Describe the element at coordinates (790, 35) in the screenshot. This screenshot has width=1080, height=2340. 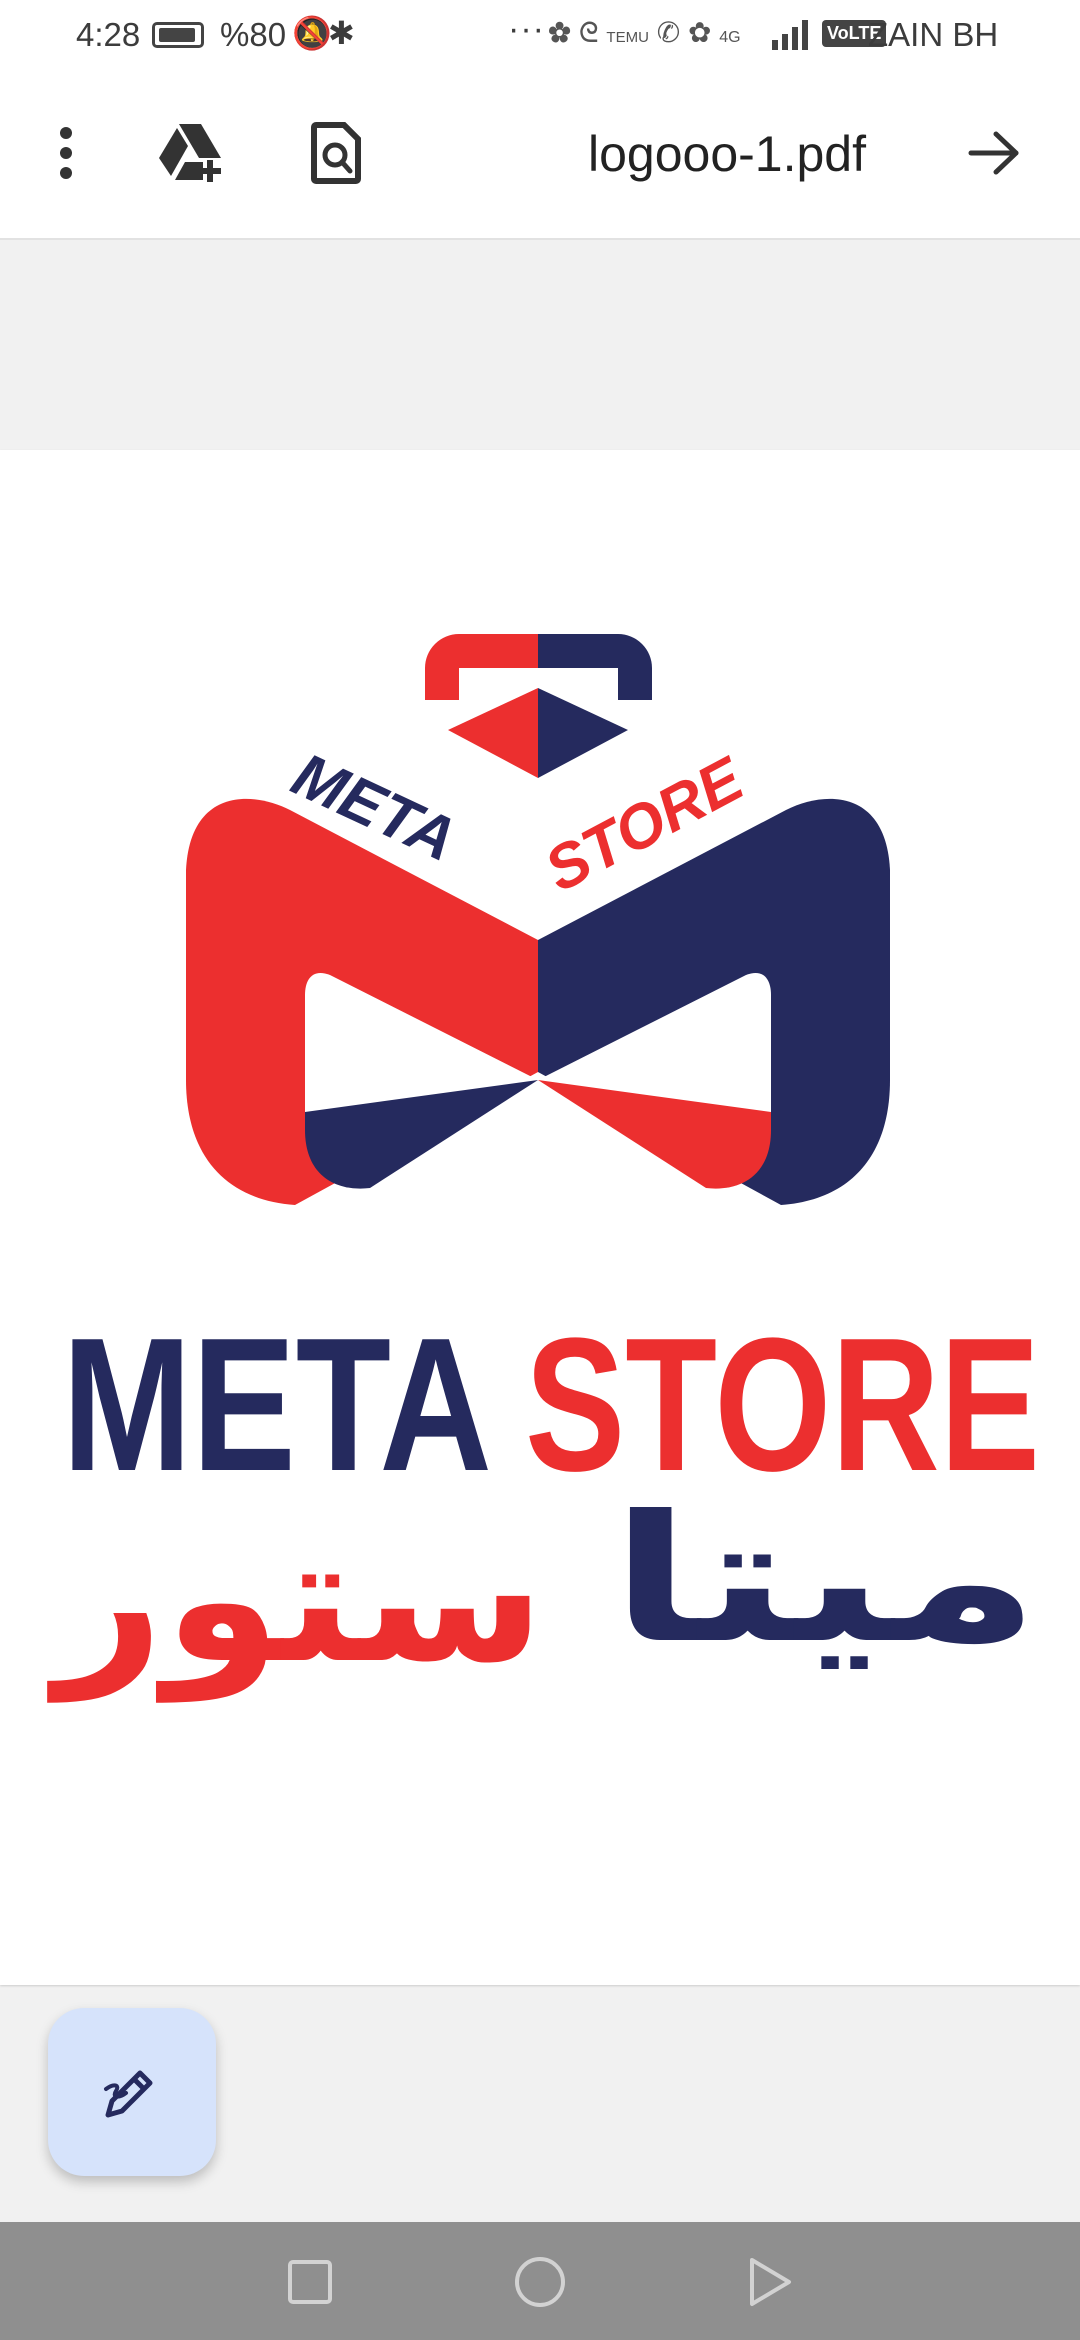
I see `signal-icon` at that location.